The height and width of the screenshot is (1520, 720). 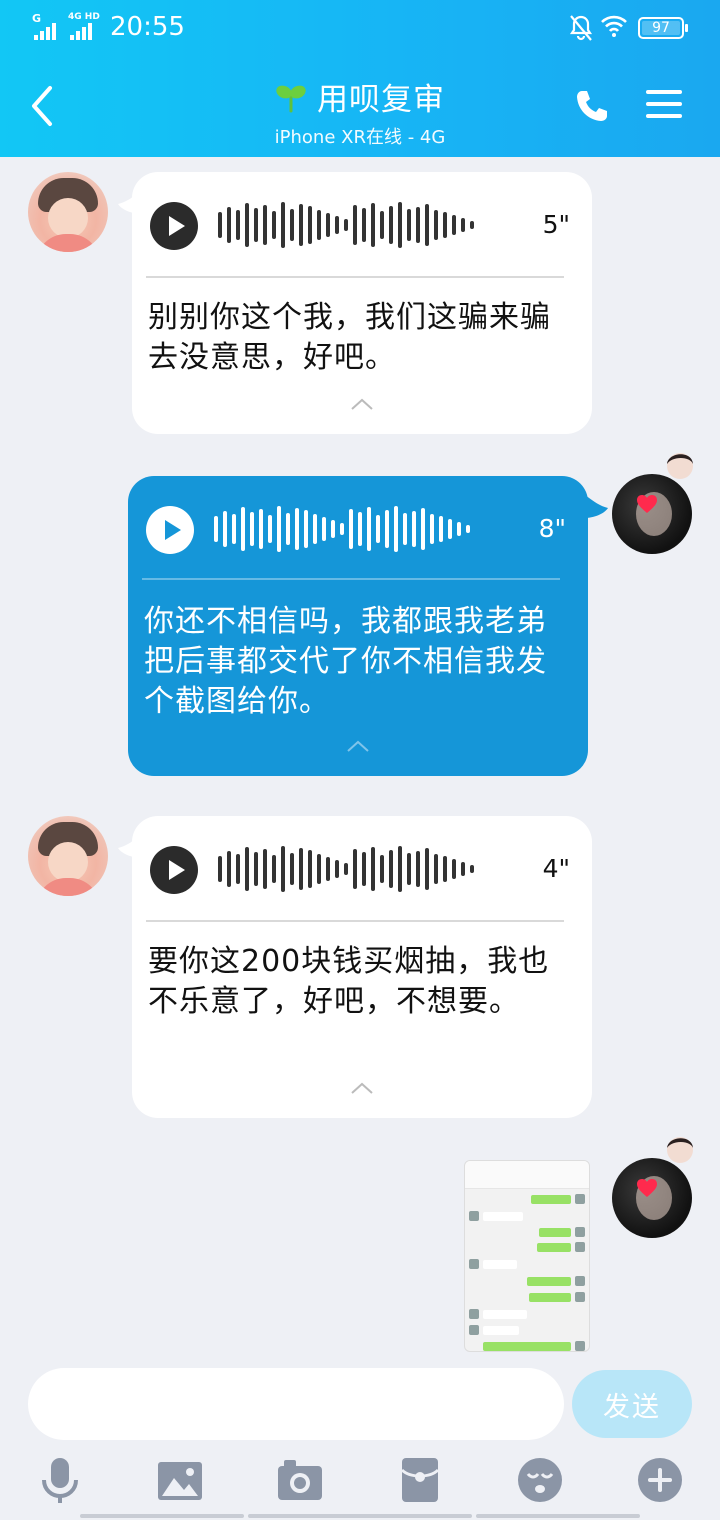 What do you see at coordinates (556, 224) in the screenshot?
I see `voice-duration: 5"` at bounding box center [556, 224].